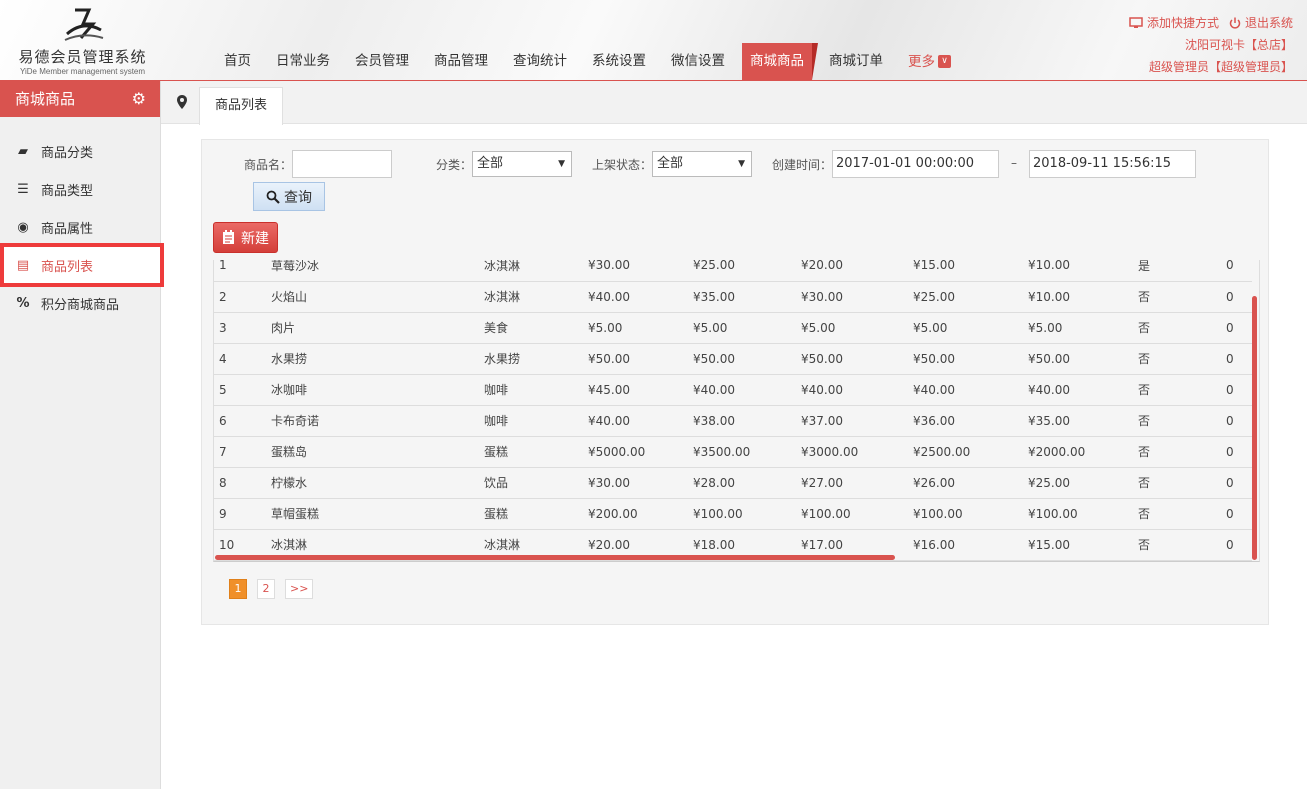 The image size is (1307, 789). What do you see at coordinates (289, 196) in the screenshot?
I see `query-button: 查询` at bounding box center [289, 196].